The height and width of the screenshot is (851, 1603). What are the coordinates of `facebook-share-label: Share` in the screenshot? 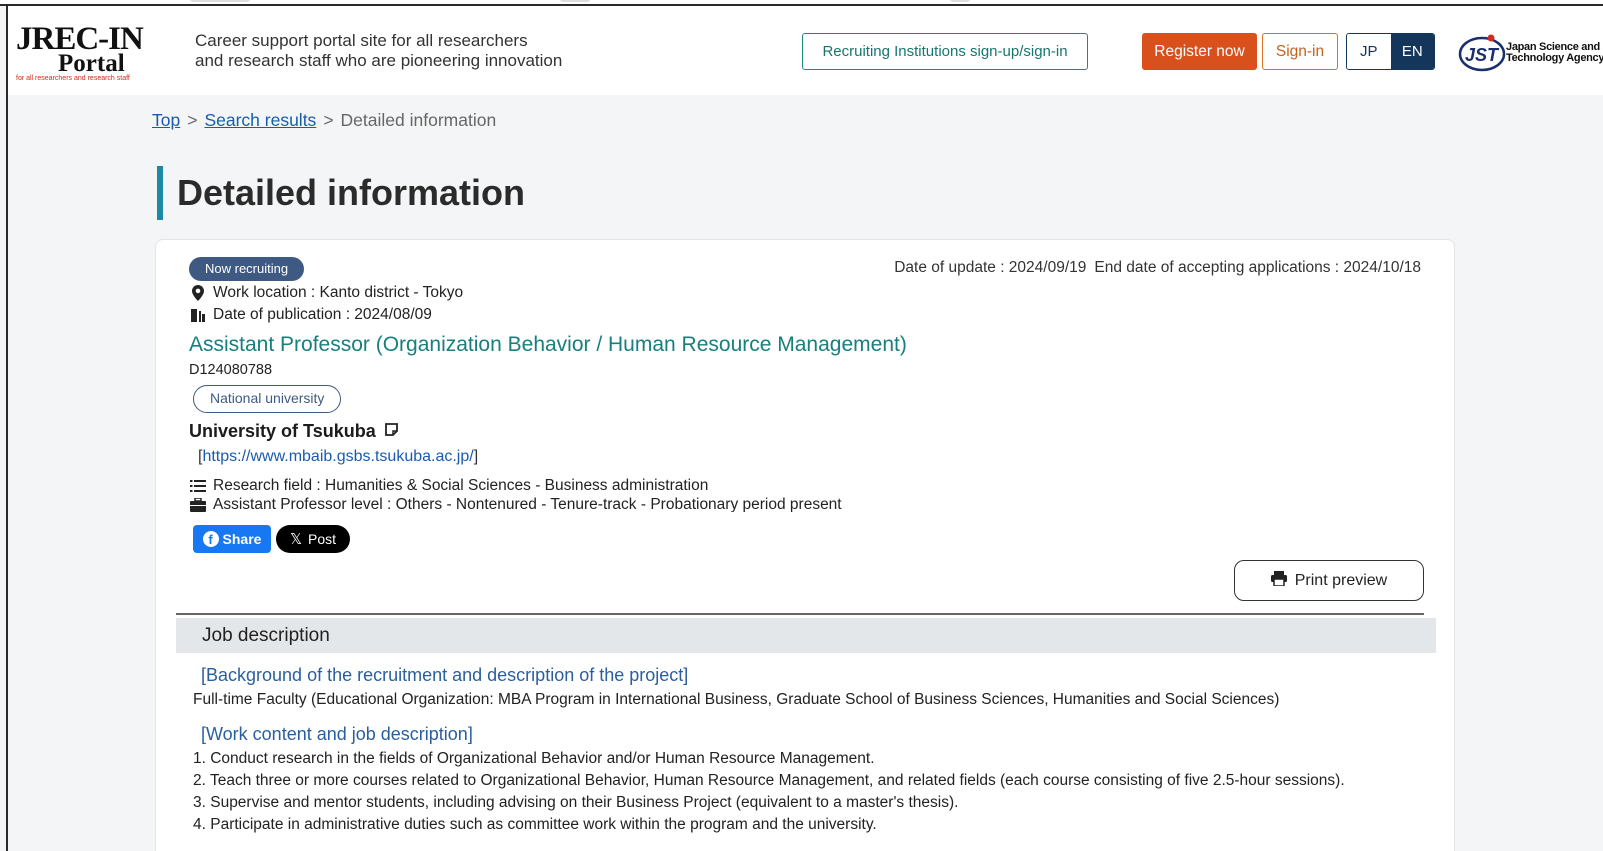 It's located at (242, 539).